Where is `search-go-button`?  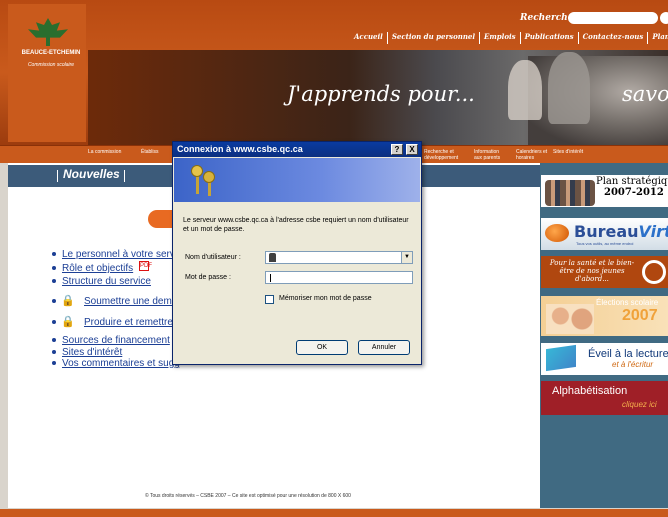
search-go-button is located at coordinates (664, 18).